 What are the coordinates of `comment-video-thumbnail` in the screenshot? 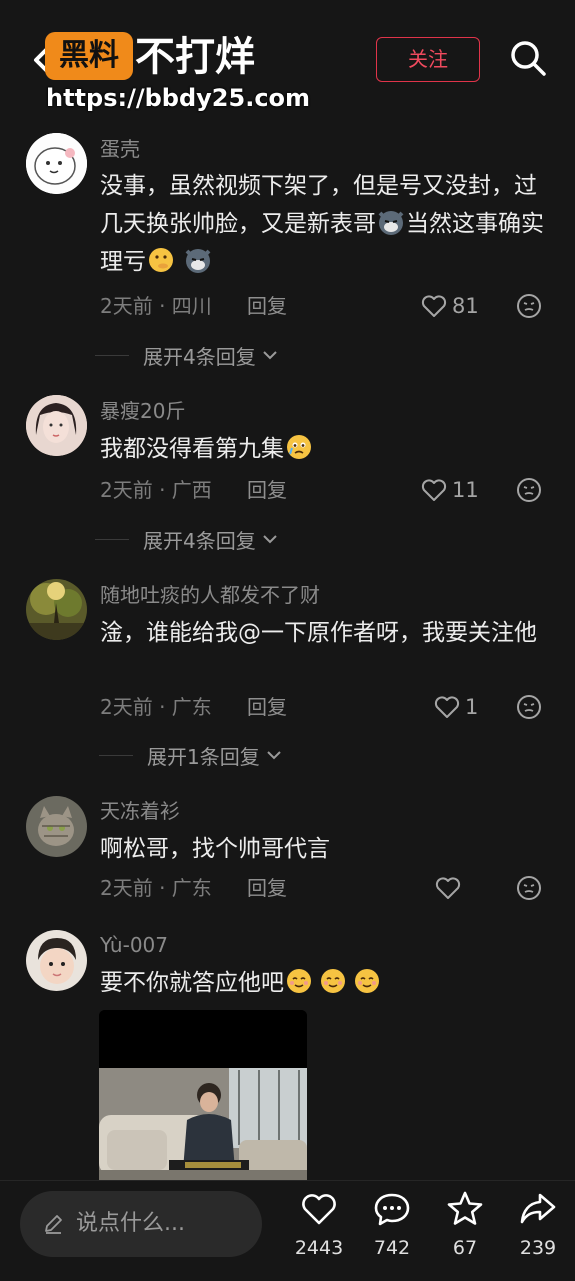 It's located at (203, 1097).